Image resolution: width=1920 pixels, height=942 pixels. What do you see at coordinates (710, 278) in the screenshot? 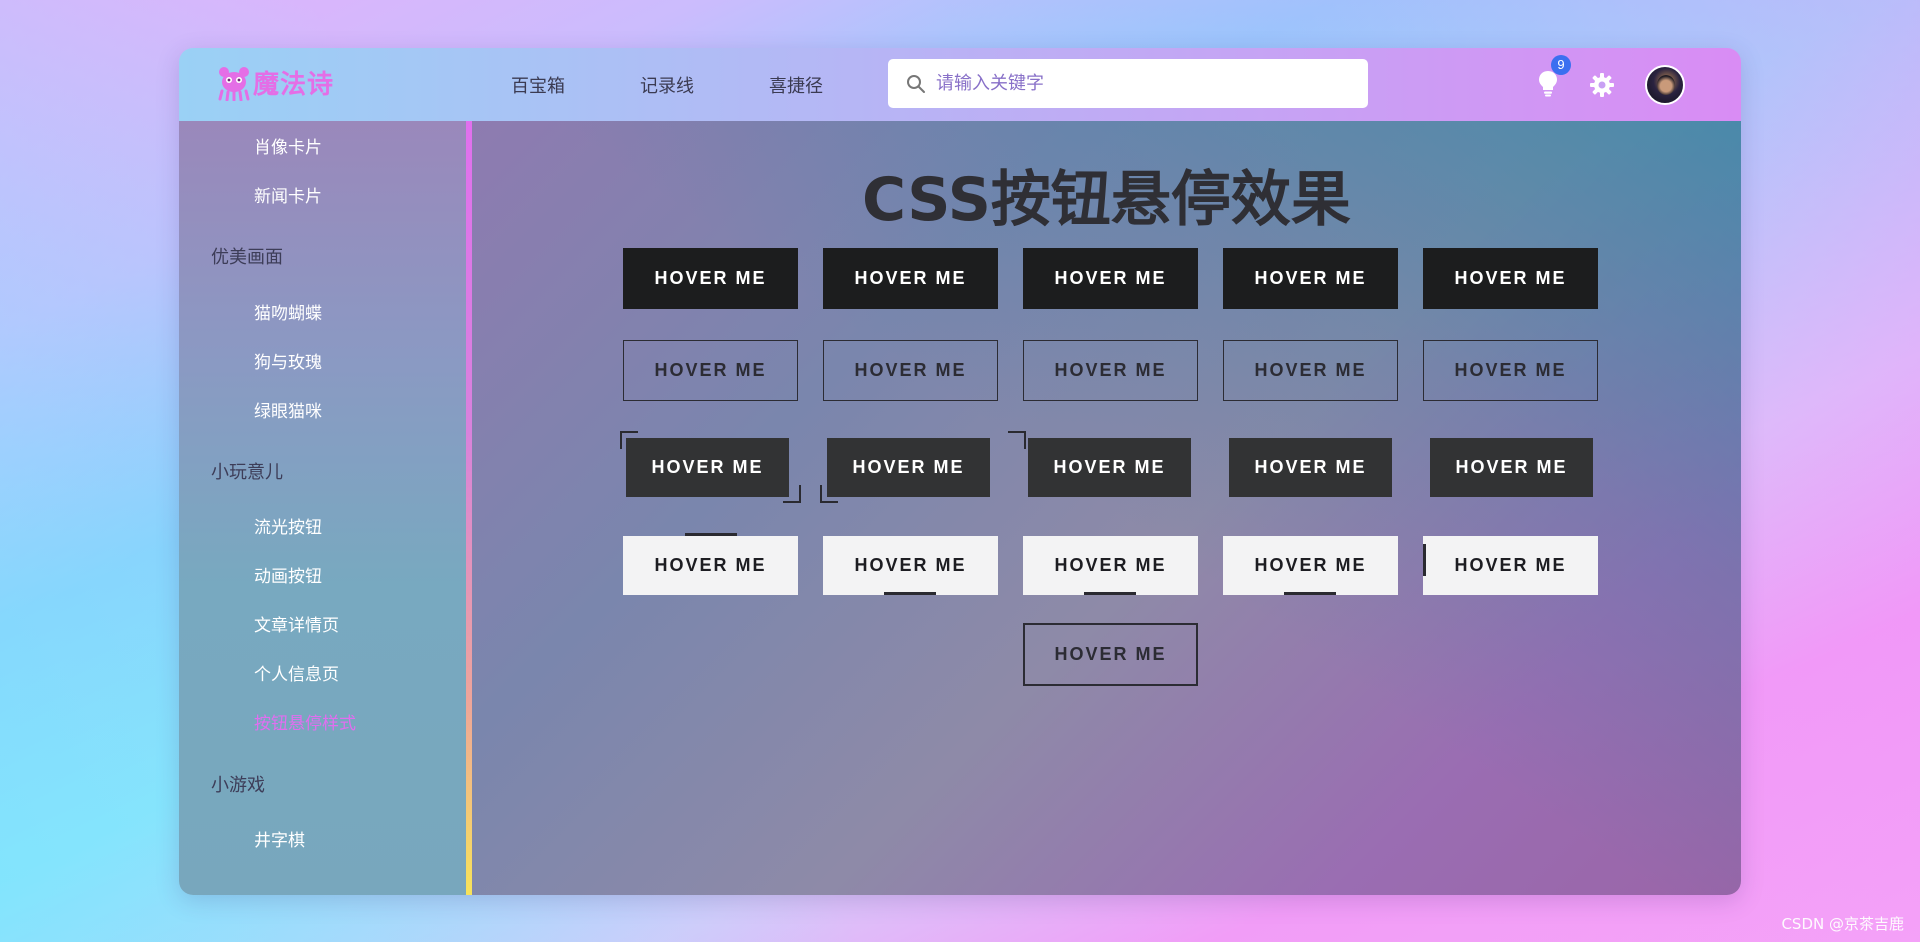
I see `hover-button-r1-1: HOVER ME` at bounding box center [710, 278].